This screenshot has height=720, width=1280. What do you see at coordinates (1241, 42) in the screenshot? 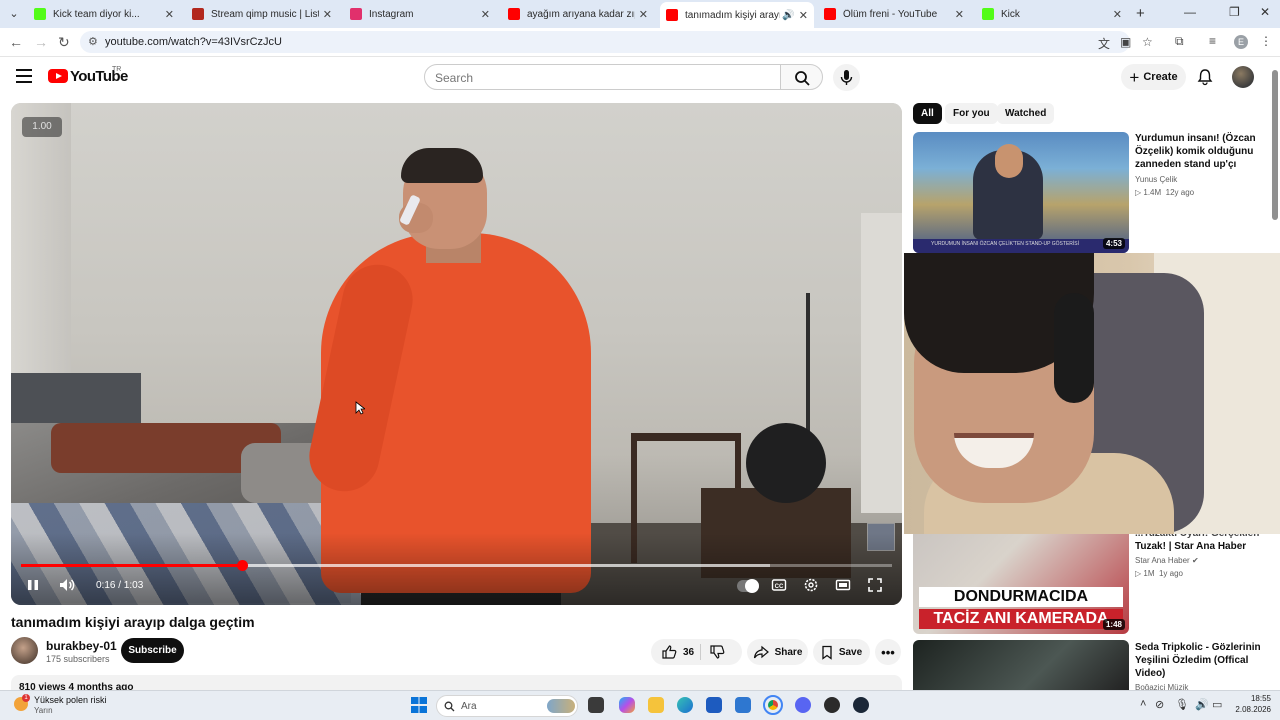
I see `browser-profile-avatar: E` at bounding box center [1241, 42].